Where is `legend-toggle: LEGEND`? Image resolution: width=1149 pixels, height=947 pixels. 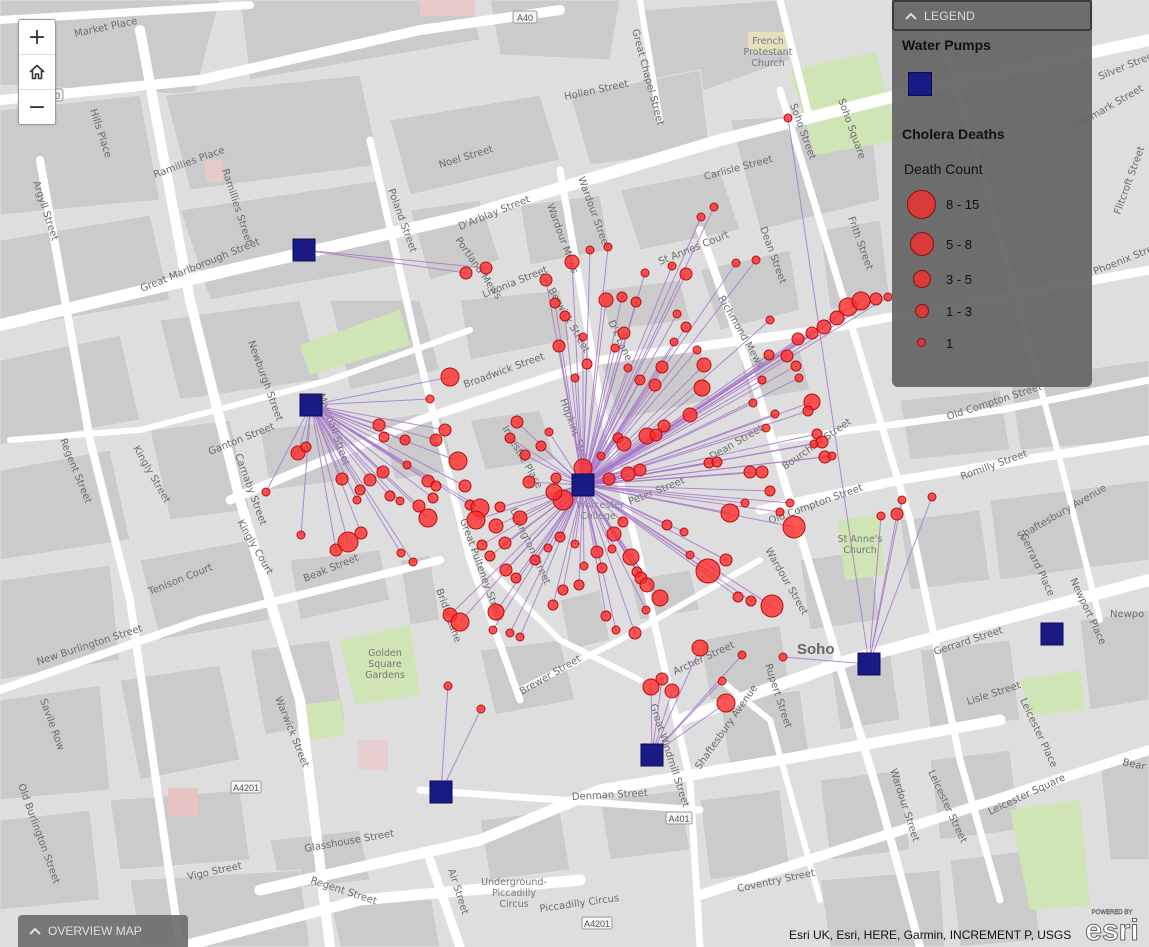 legend-toggle: LEGEND is located at coordinates (992, 15).